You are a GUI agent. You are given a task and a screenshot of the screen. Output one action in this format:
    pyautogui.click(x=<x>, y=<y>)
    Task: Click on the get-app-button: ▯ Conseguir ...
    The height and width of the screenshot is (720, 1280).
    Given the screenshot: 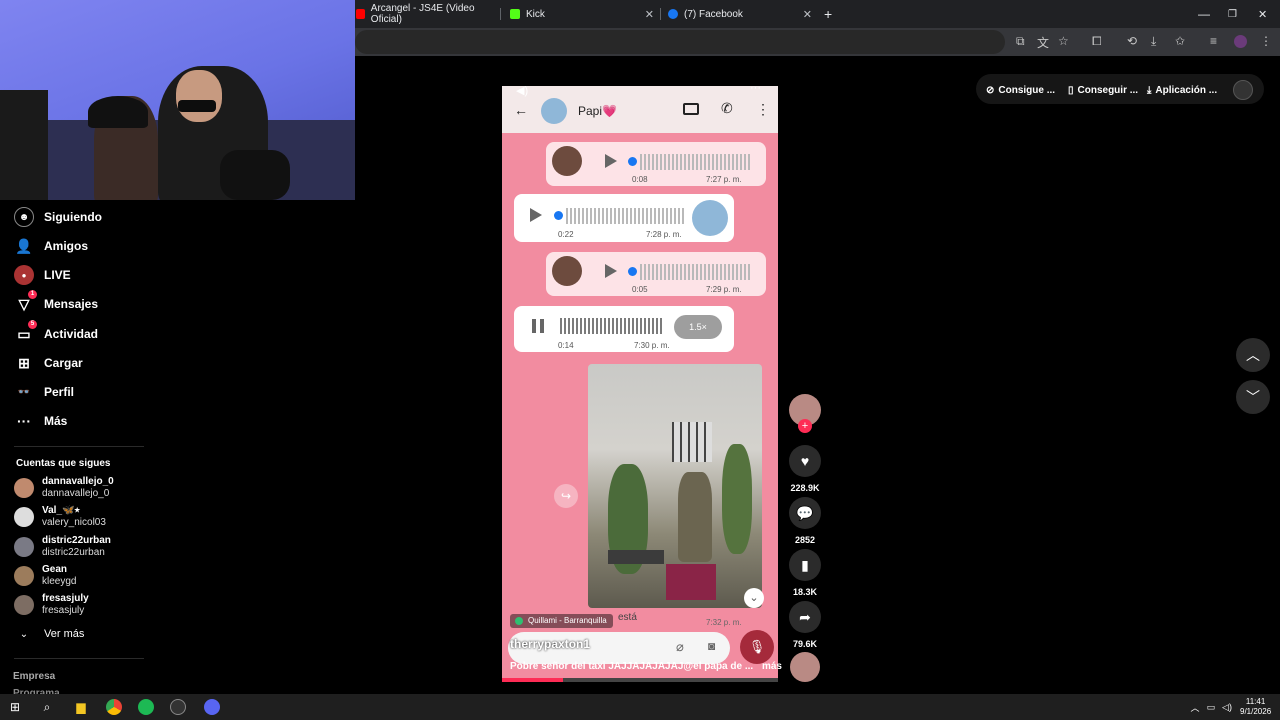 What is the action you would take?
    pyautogui.click(x=1103, y=90)
    